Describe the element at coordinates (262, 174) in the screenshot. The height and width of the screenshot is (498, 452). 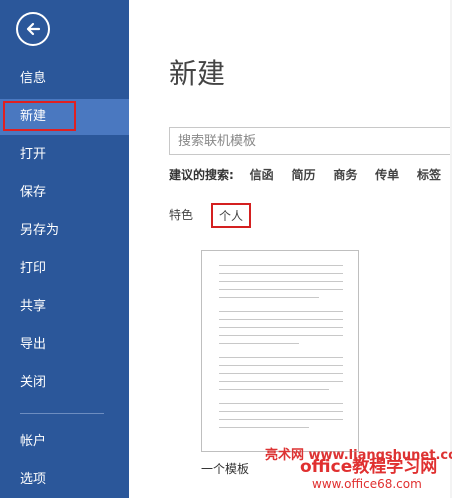
I see `suggested-search-letters: 信函` at that location.